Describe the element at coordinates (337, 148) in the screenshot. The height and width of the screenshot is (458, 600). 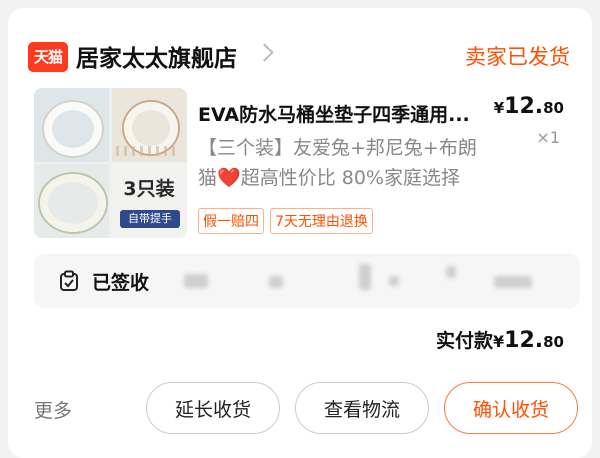
I see `sku-line-1: 【三个装】友爱兔+邦尼兔+布朗` at that location.